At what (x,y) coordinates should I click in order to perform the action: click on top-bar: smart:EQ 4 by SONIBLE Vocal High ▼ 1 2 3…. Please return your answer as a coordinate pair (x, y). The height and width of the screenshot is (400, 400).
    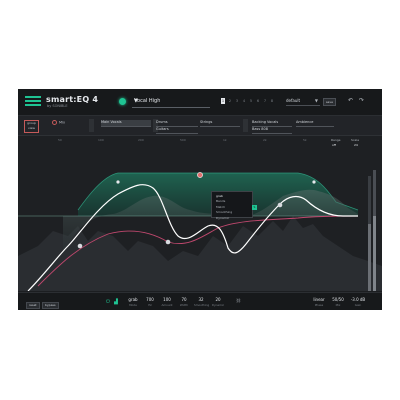
    Looking at the image, I should click on (200, 102).